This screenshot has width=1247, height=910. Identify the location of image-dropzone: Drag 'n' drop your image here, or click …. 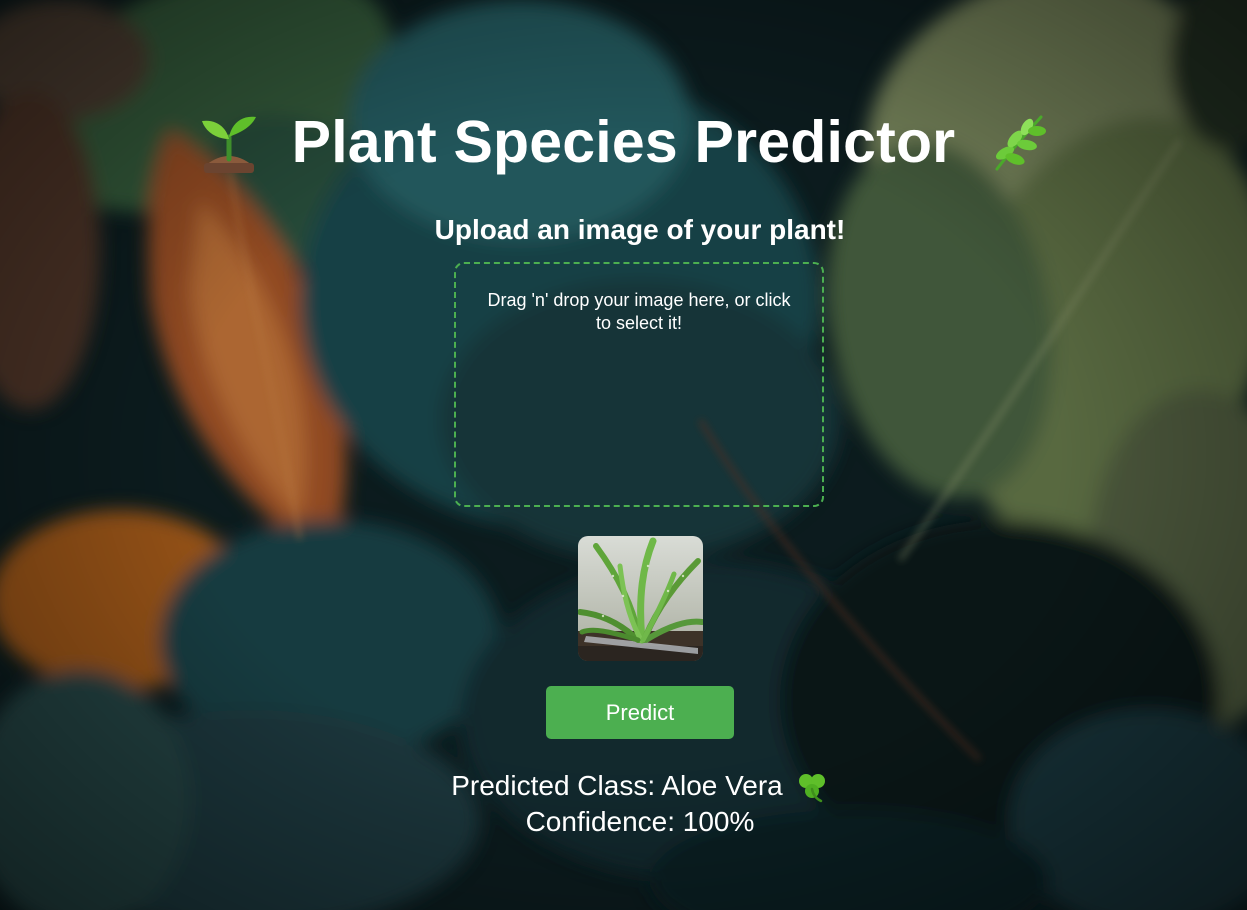
(639, 384).